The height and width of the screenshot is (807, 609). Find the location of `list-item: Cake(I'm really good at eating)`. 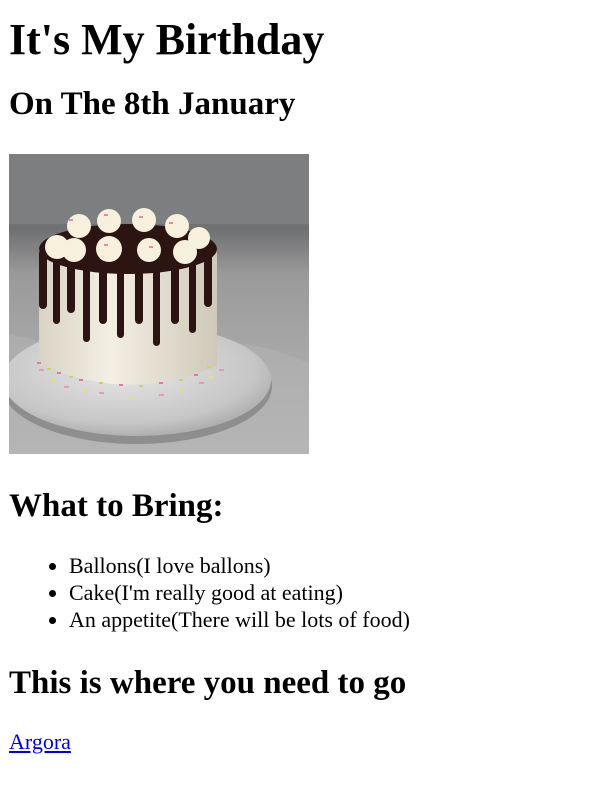

list-item: Cake(I'm really good at eating) is located at coordinates (334, 592).